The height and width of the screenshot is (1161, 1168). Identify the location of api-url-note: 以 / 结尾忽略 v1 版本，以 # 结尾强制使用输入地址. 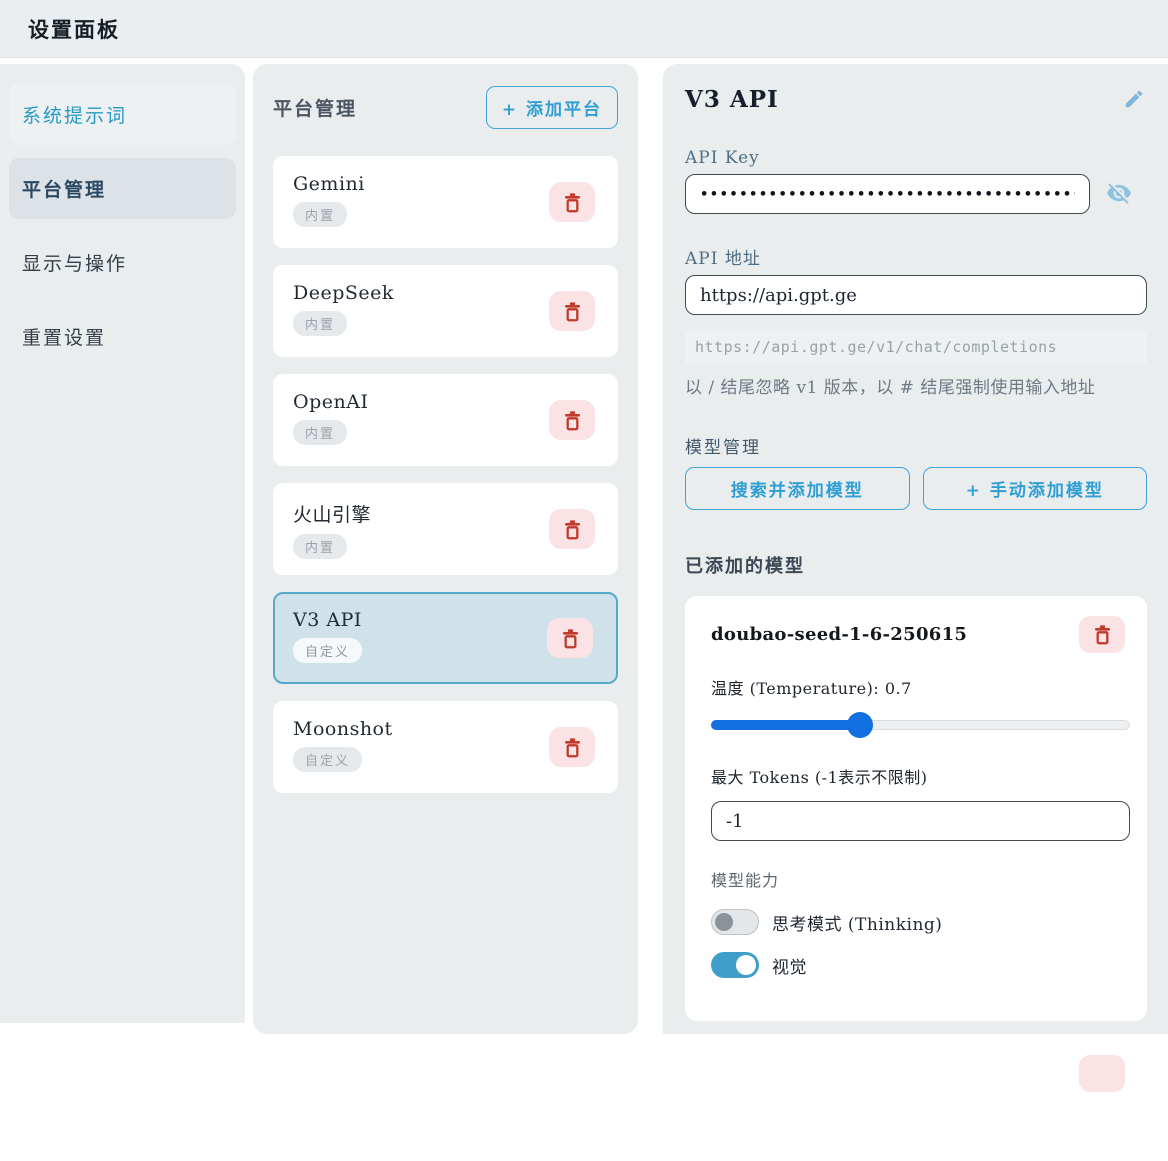
(890, 388).